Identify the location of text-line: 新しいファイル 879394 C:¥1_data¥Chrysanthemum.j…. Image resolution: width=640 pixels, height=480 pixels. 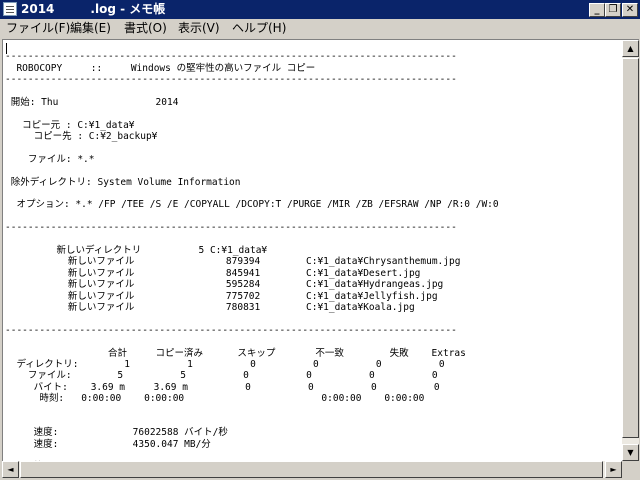
(233, 262).